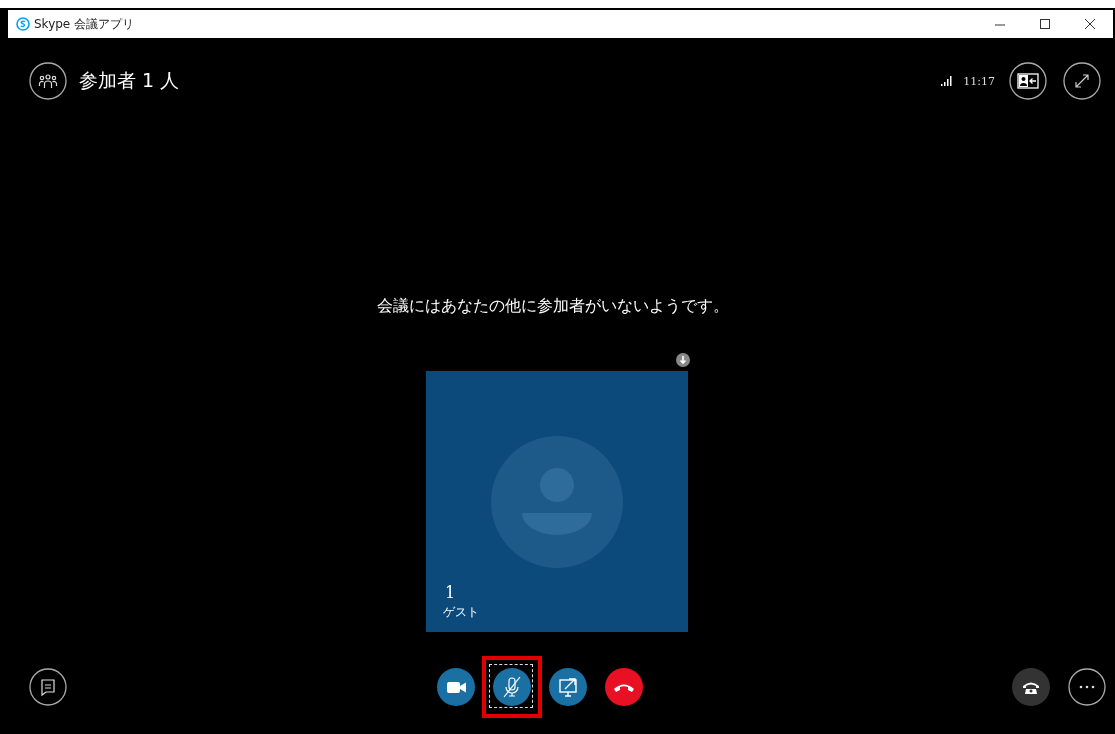 This screenshot has width=1115, height=734. I want to click on call-time: 11:17, so click(979, 81).